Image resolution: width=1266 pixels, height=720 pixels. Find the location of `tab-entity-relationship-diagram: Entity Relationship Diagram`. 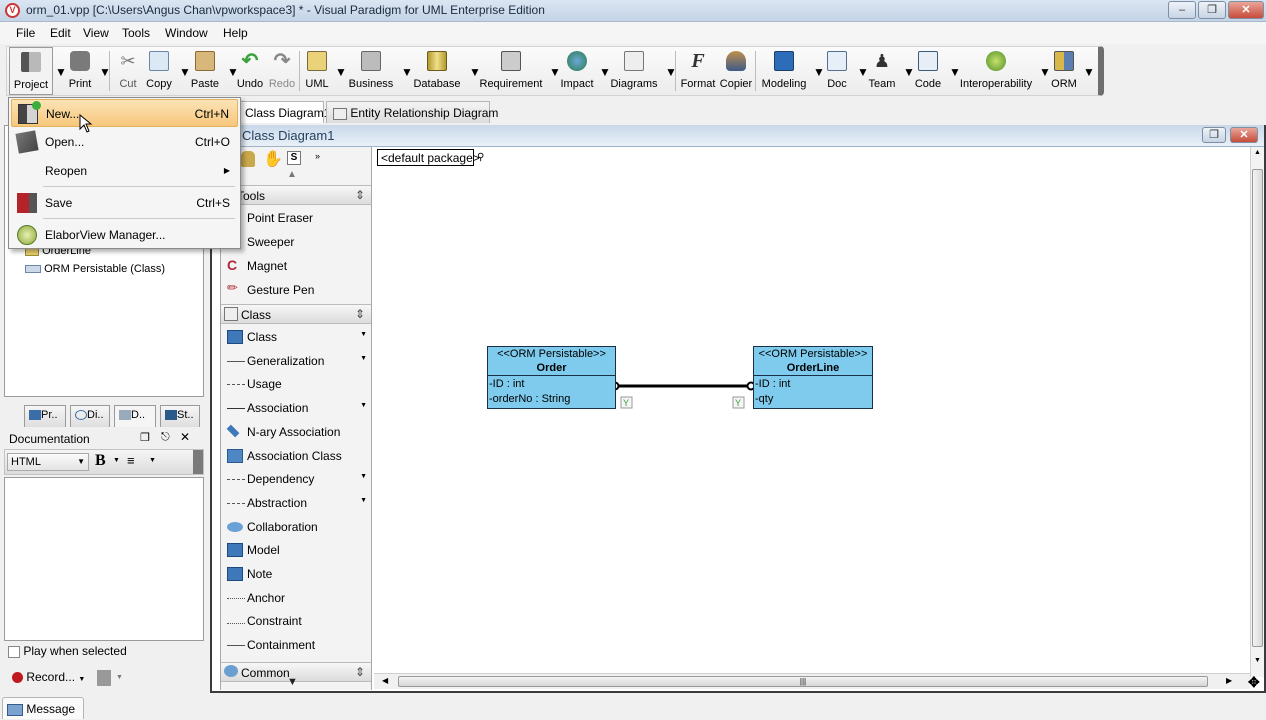

tab-entity-relationship-diagram: Entity Relationship Diagram is located at coordinates (412, 112).